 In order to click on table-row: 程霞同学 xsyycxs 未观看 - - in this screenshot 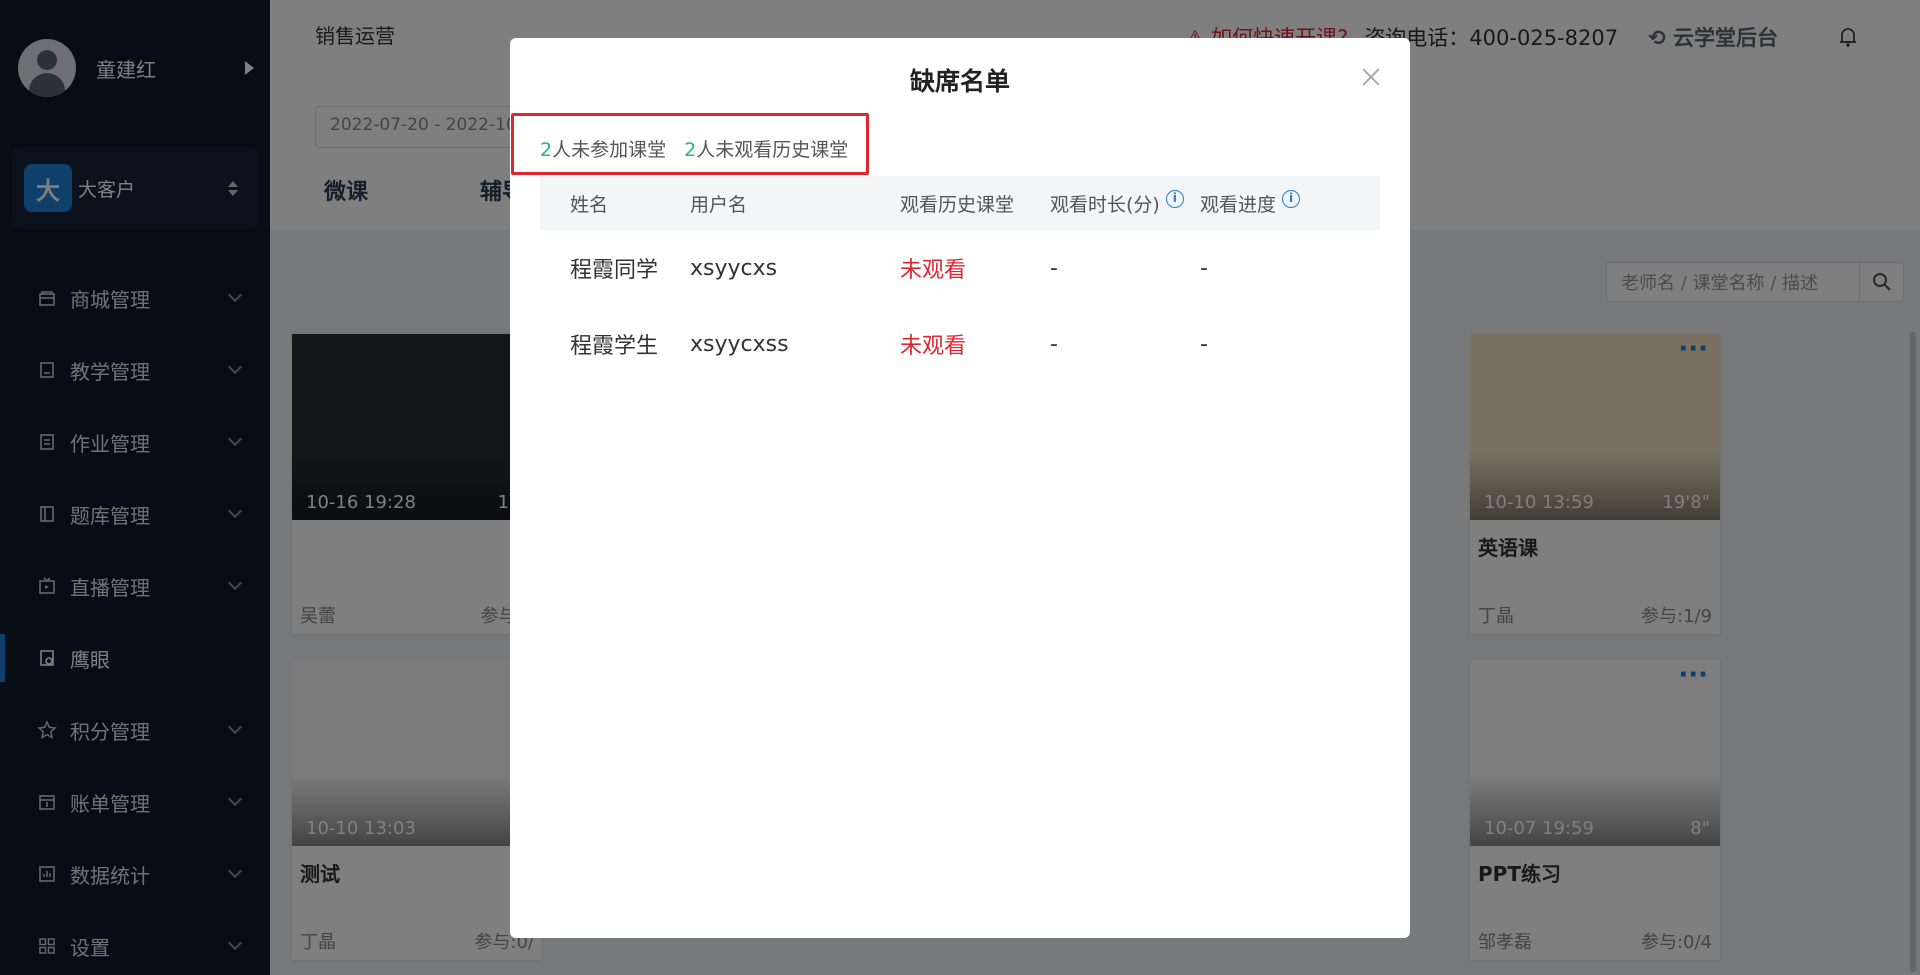, I will do `click(960, 268)`.